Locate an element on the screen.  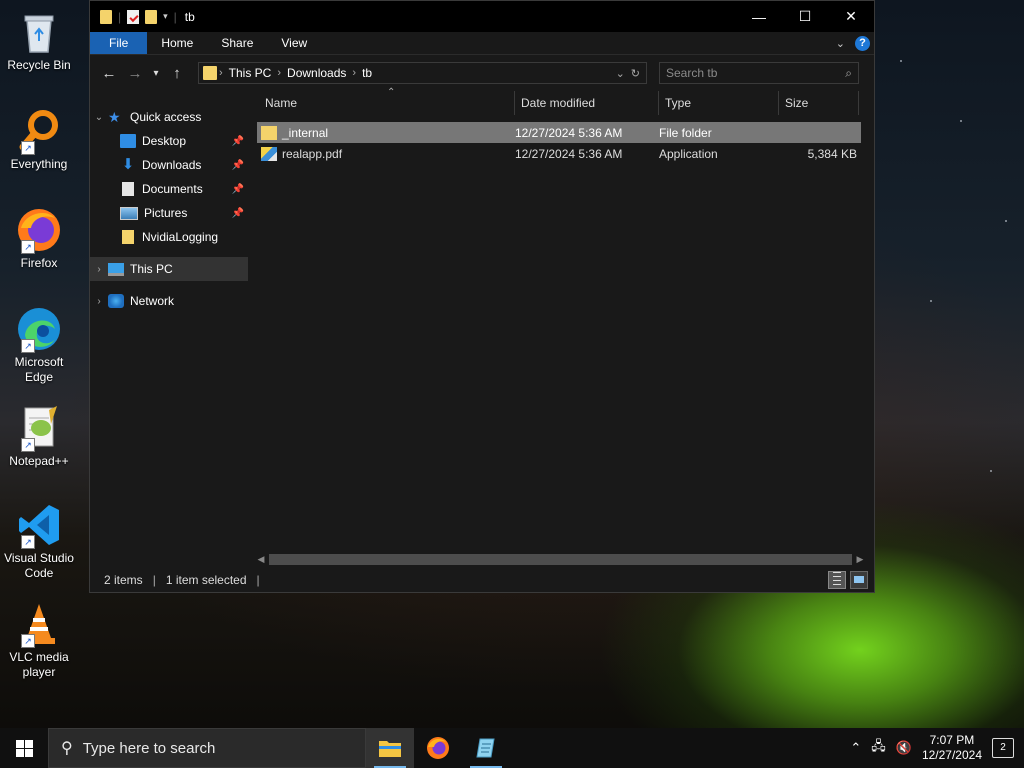
file-type: File folder is located at coordinates (685, 132).